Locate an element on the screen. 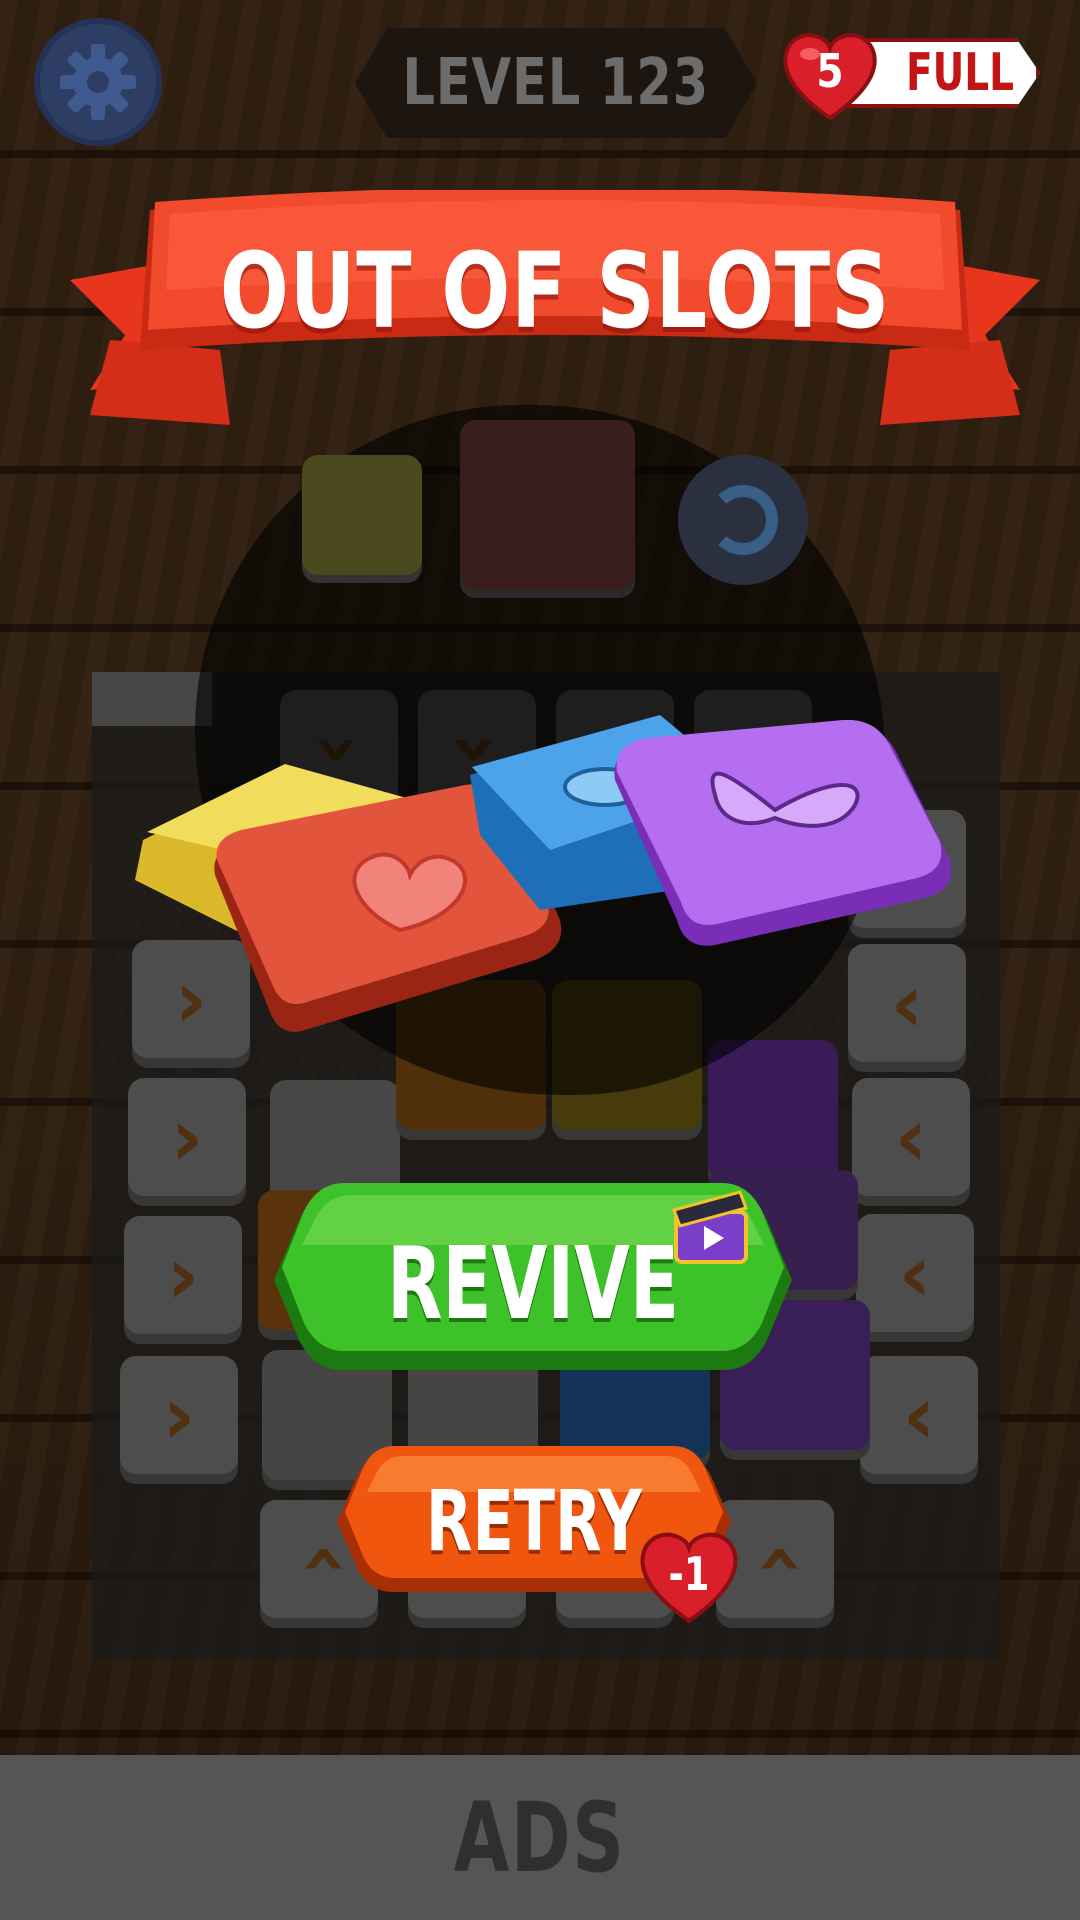  level-label: LEVEL 123 is located at coordinates (556, 83).